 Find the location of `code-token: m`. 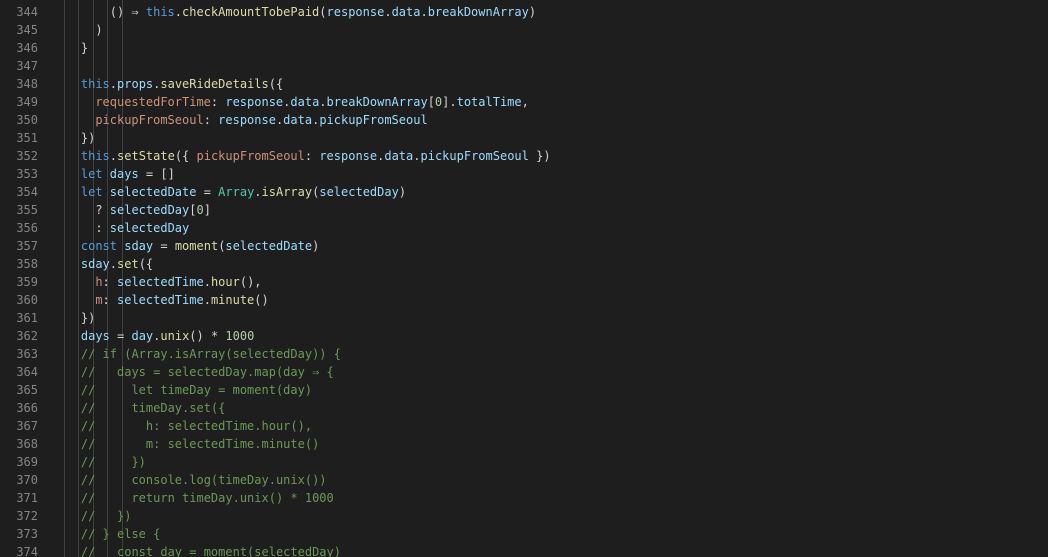

code-token: m is located at coordinates (99, 300).